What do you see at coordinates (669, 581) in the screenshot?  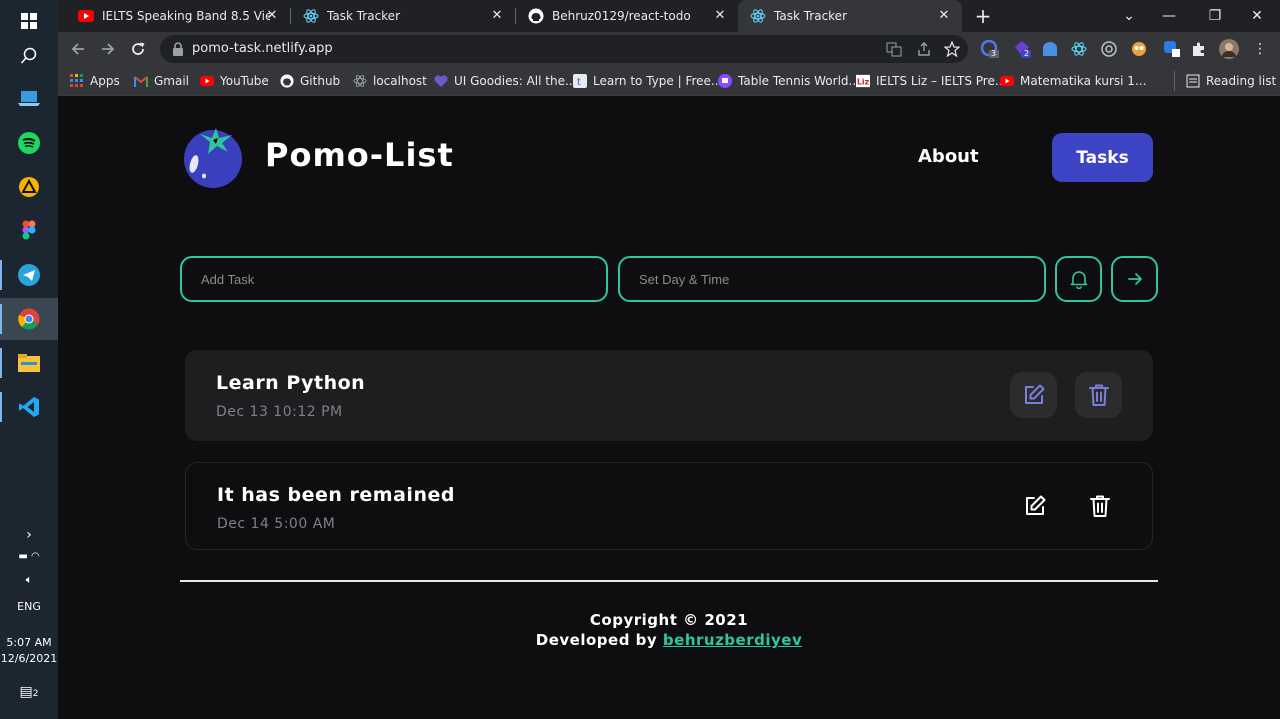 I see `footer-divider` at bounding box center [669, 581].